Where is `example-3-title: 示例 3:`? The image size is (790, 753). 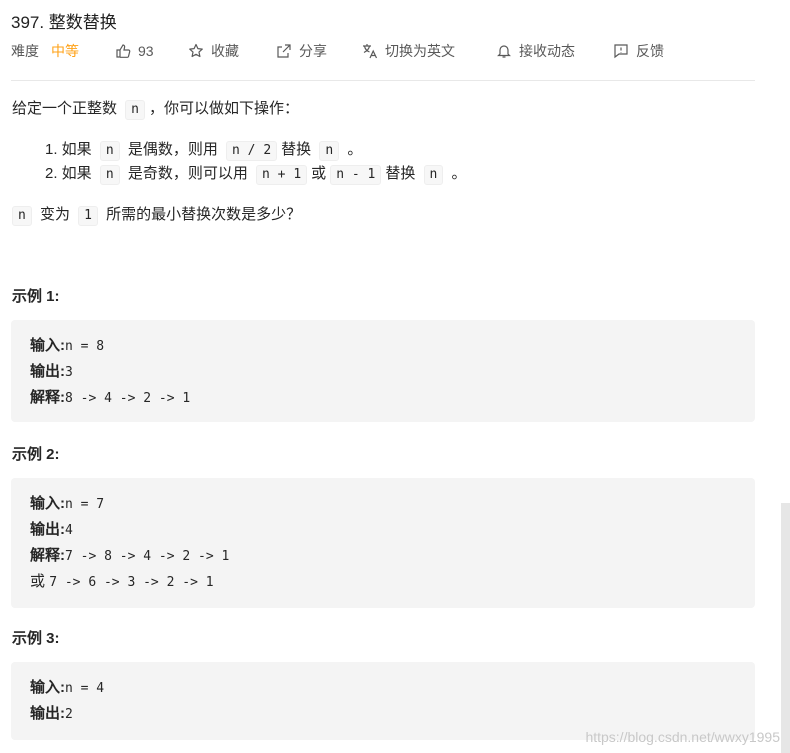 example-3-title: 示例 3: is located at coordinates (36, 638).